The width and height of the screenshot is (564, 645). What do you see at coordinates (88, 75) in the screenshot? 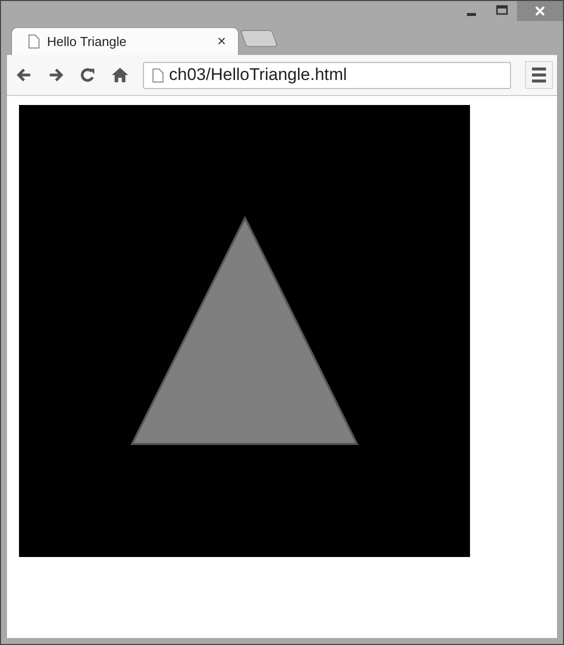
I see `reload-icon` at bounding box center [88, 75].